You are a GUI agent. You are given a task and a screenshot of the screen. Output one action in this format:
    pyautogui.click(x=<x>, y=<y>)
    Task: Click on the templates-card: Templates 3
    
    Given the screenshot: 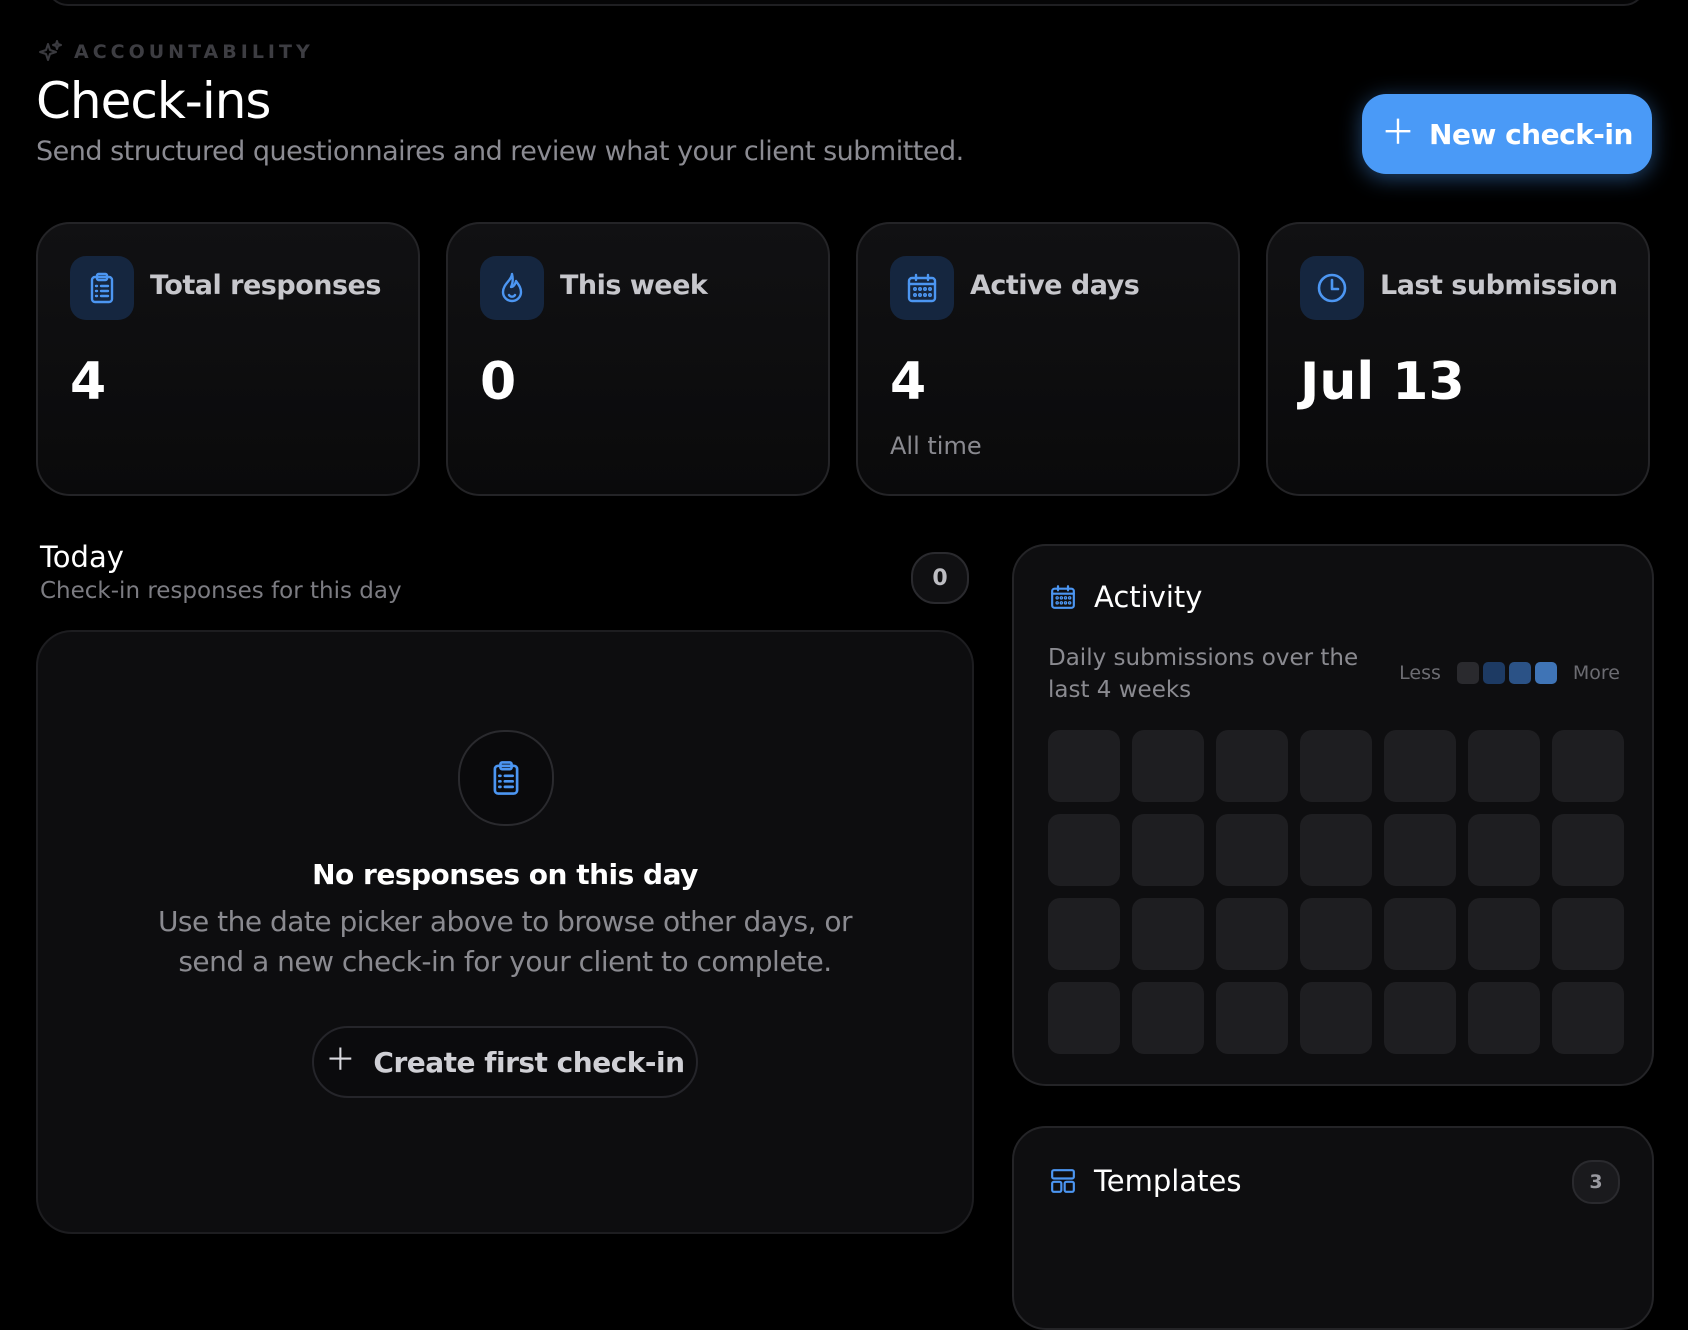 What is the action you would take?
    pyautogui.click(x=1333, y=1228)
    